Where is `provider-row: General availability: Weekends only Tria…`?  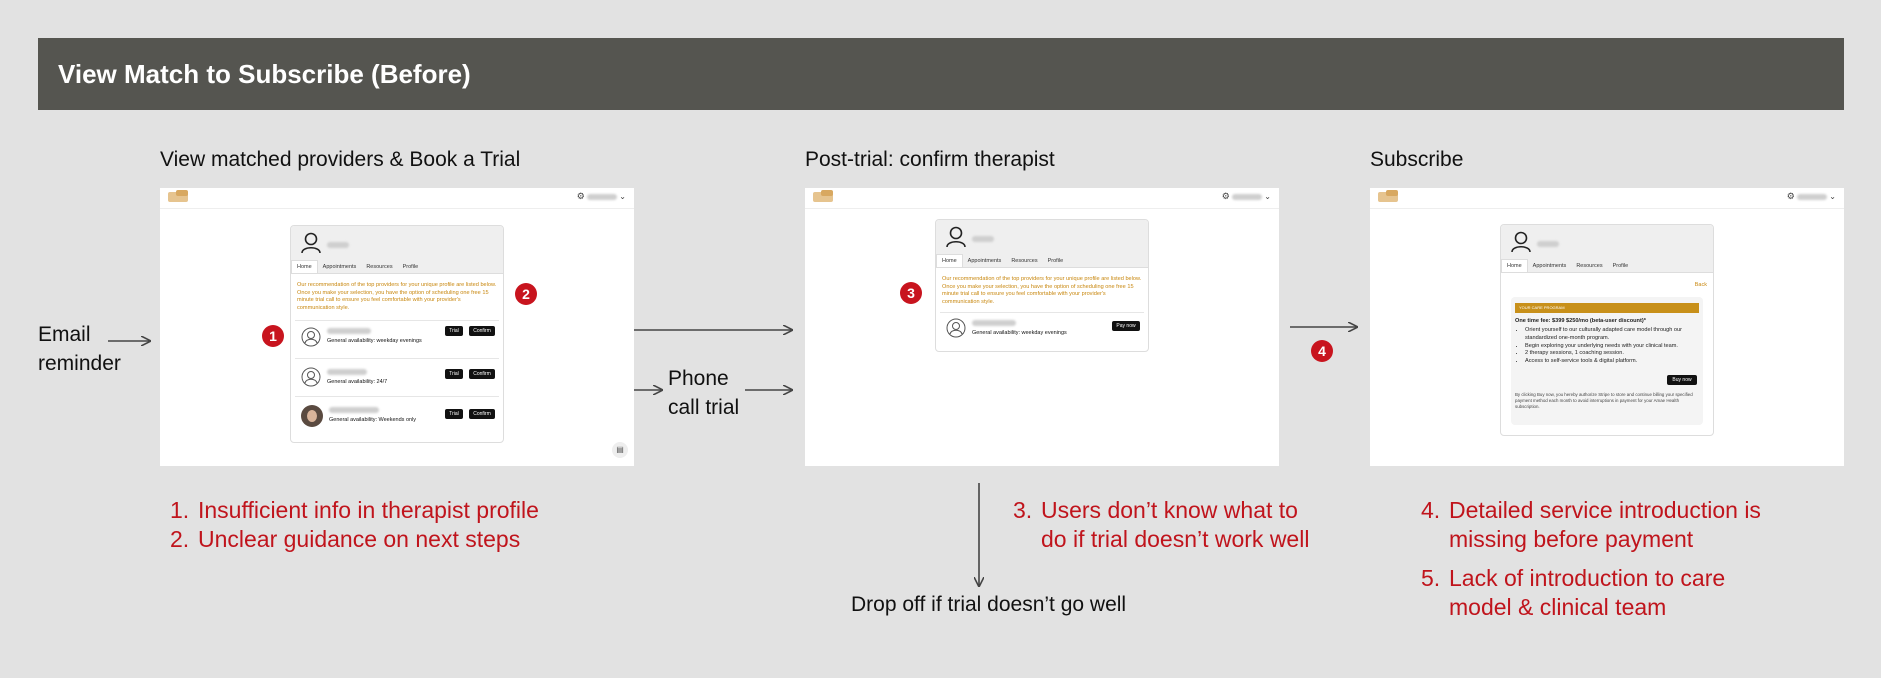 provider-row: General availability: Weekends only Tria… is located at coordinates (397, 416).